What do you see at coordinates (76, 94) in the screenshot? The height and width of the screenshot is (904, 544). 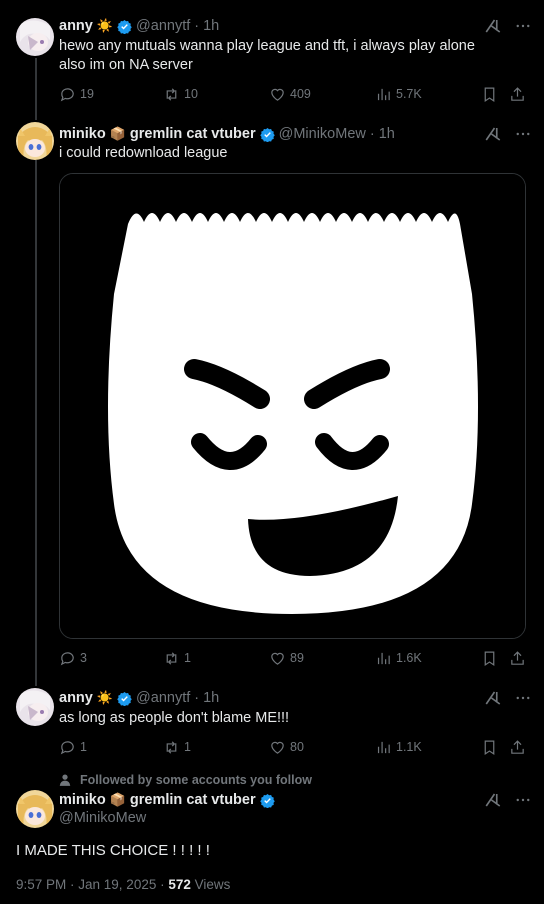 I see `reply-button: 19` at bounding box center [76, 94].